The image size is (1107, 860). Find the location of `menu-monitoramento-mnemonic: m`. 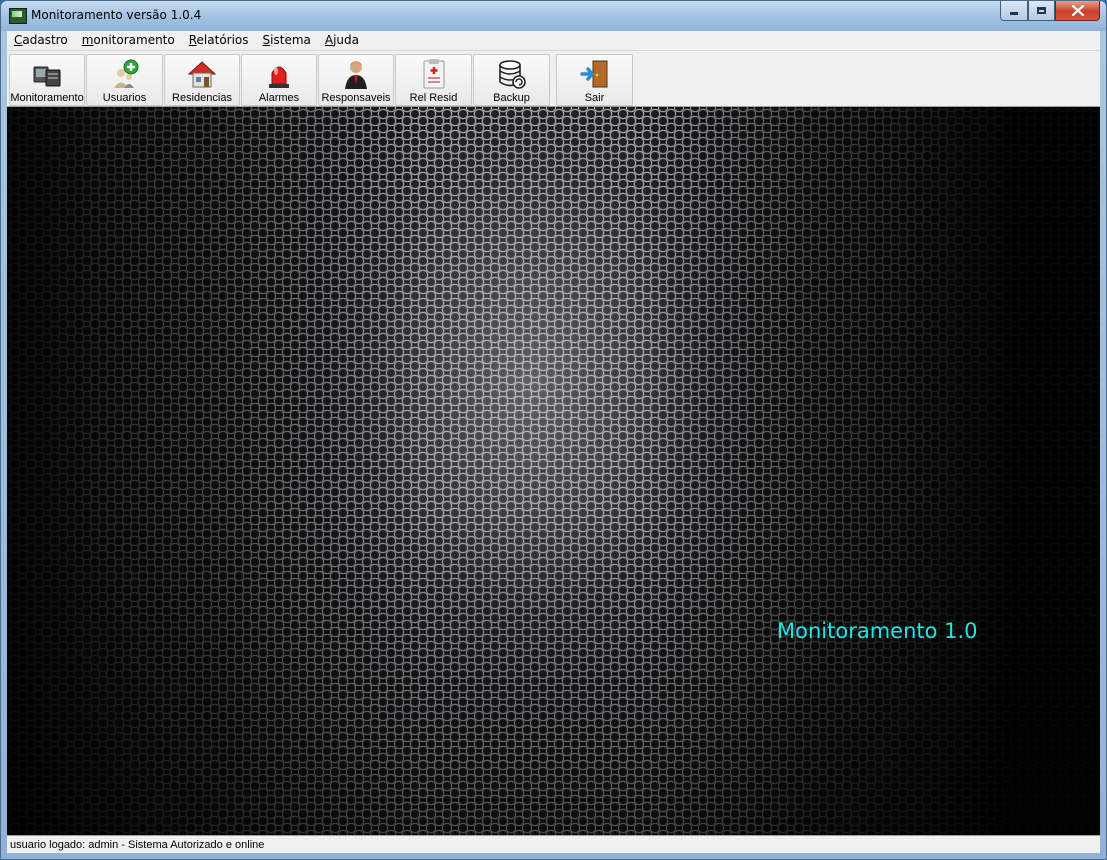

menu-monitoramento-mnemonic: m is located at coordinates (87, 40).